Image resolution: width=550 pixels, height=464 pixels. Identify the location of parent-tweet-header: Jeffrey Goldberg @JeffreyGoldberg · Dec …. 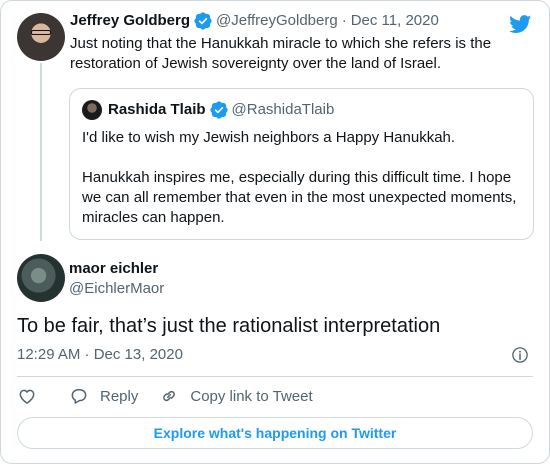
(305, 21).